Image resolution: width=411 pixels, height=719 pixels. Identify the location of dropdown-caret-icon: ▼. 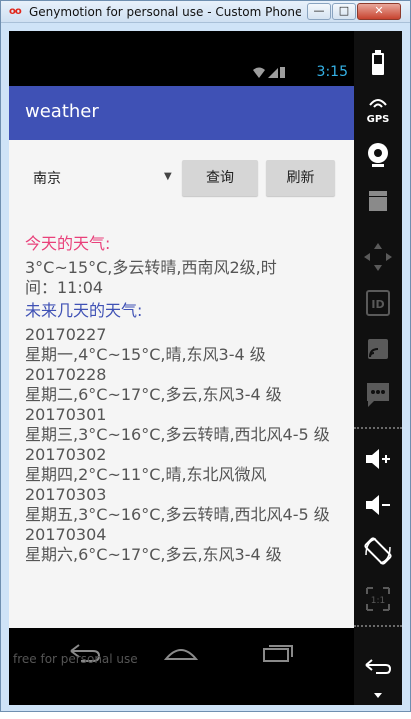
(168, 176).